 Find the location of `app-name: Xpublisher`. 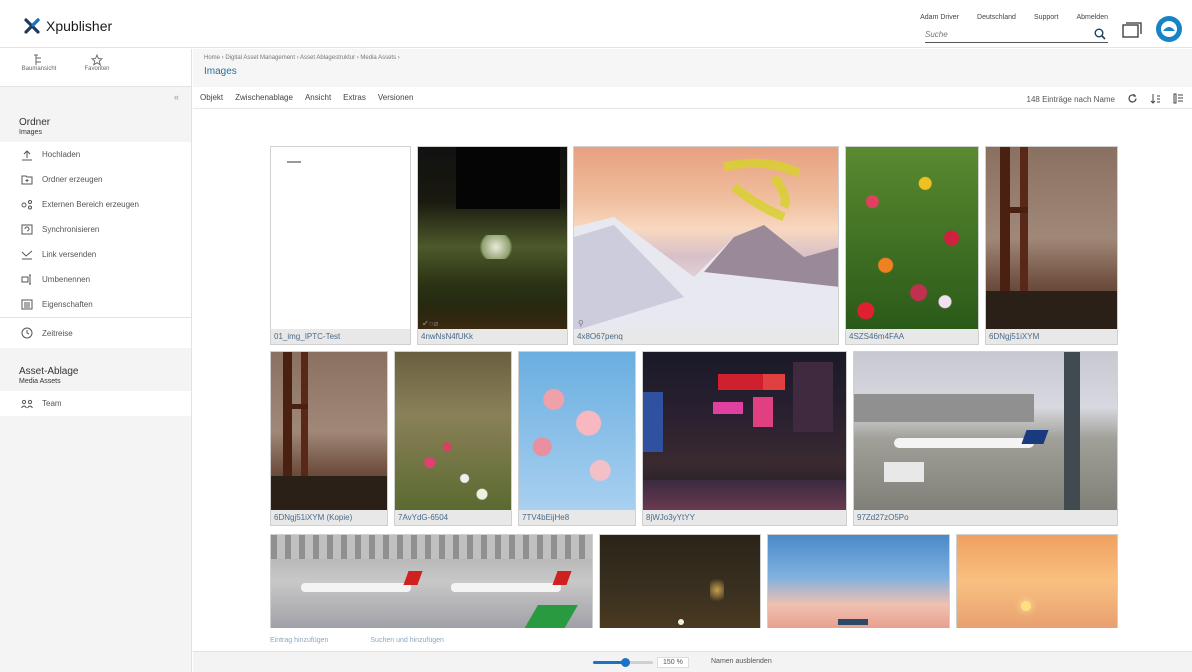

app-name: Xpublisher is located at coordinates (79, 26).